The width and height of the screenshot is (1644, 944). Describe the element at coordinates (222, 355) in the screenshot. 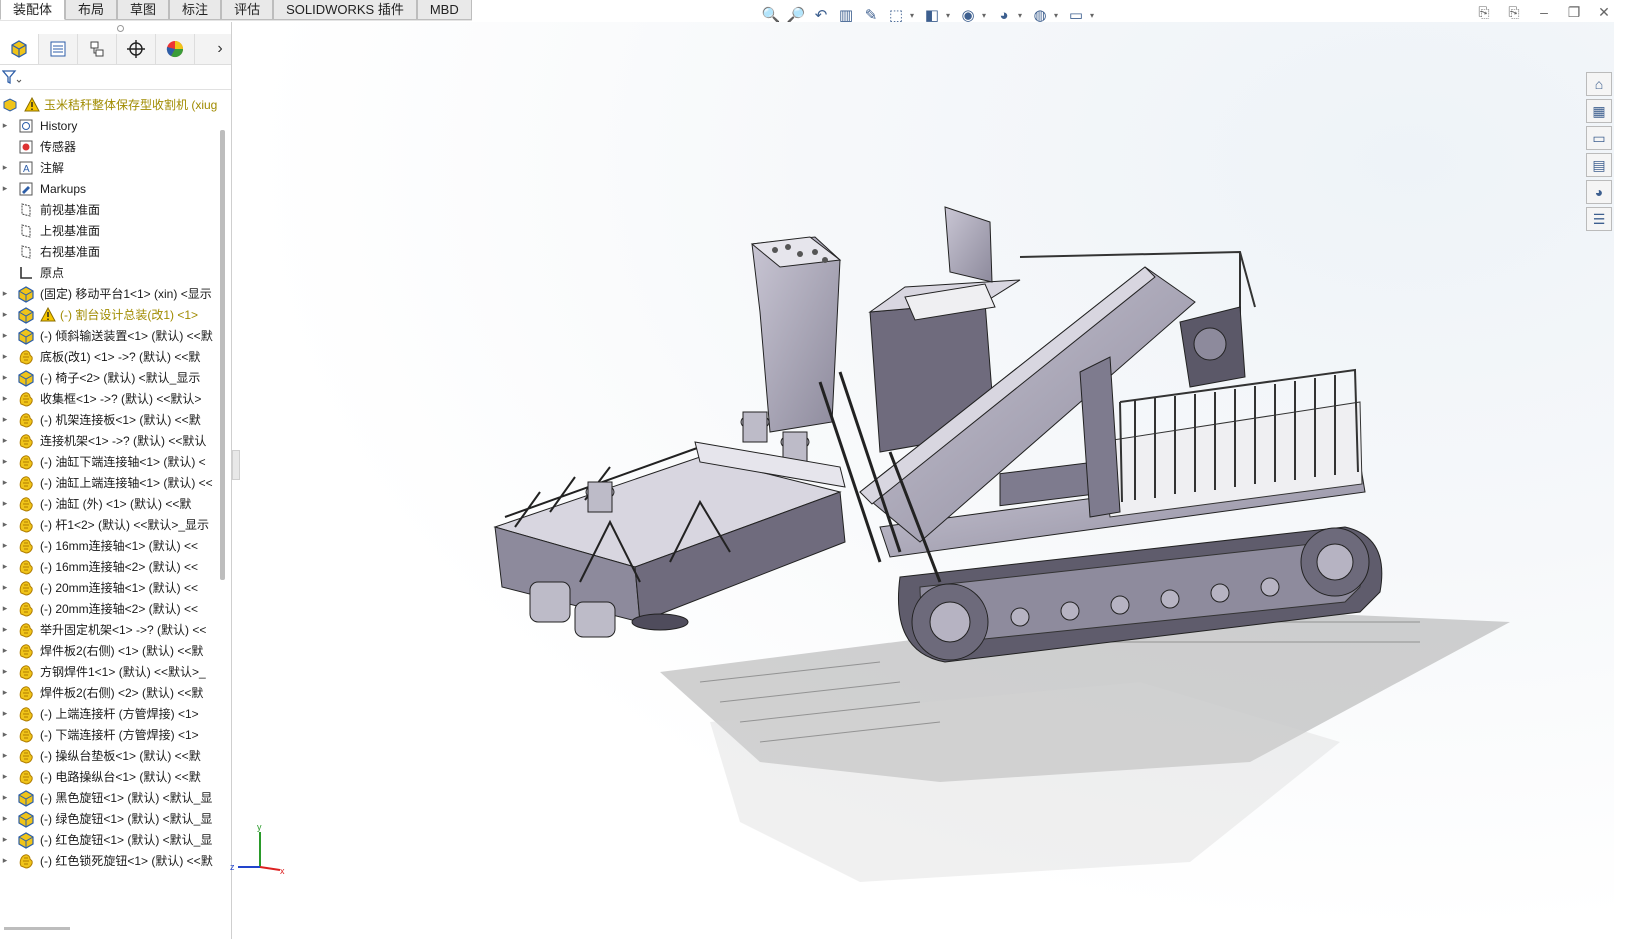

I see `tree-vertical-scrollbar` at that location.